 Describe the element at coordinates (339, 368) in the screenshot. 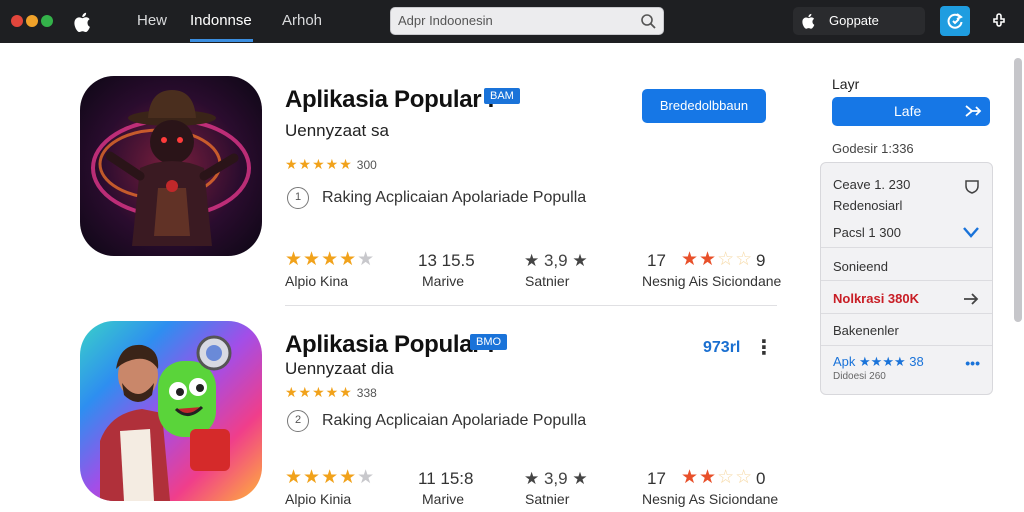

I see `app-subtitle: Uennyzaat dia` at that location.